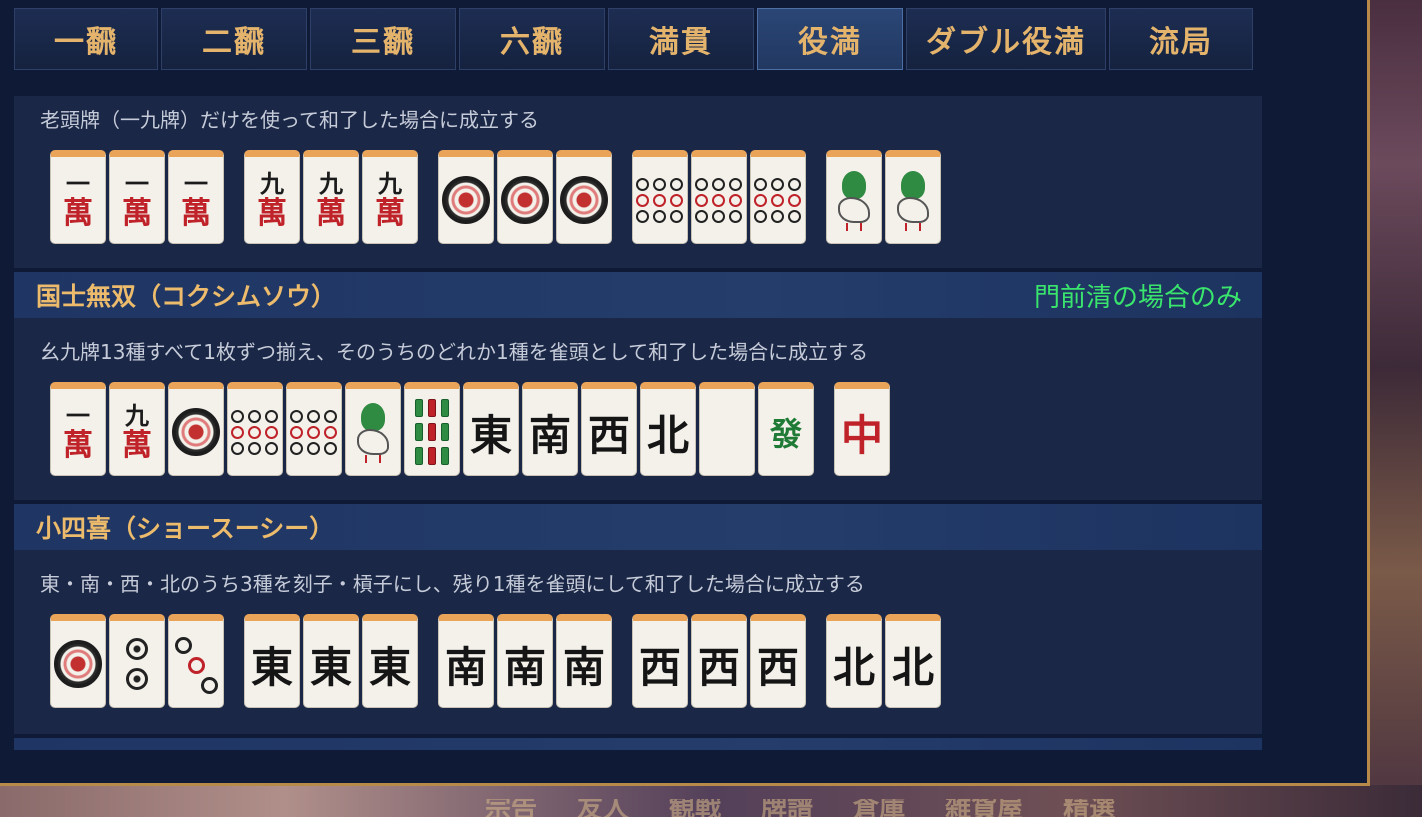 The height and width of the screenshot is (817, 1422). I want to click on tab-6-han: 六飜, so click(532, 39).